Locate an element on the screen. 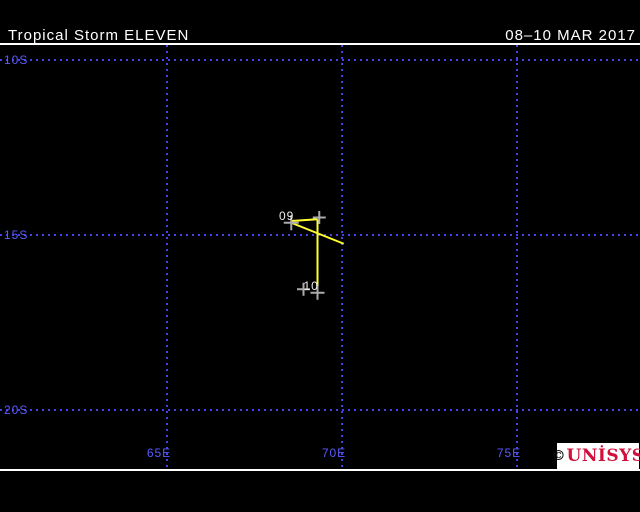 Image resolution: width=640 pixels, height=512 pixels. unisys-logo: © UNİSYS is located at coordinates (596, 456).